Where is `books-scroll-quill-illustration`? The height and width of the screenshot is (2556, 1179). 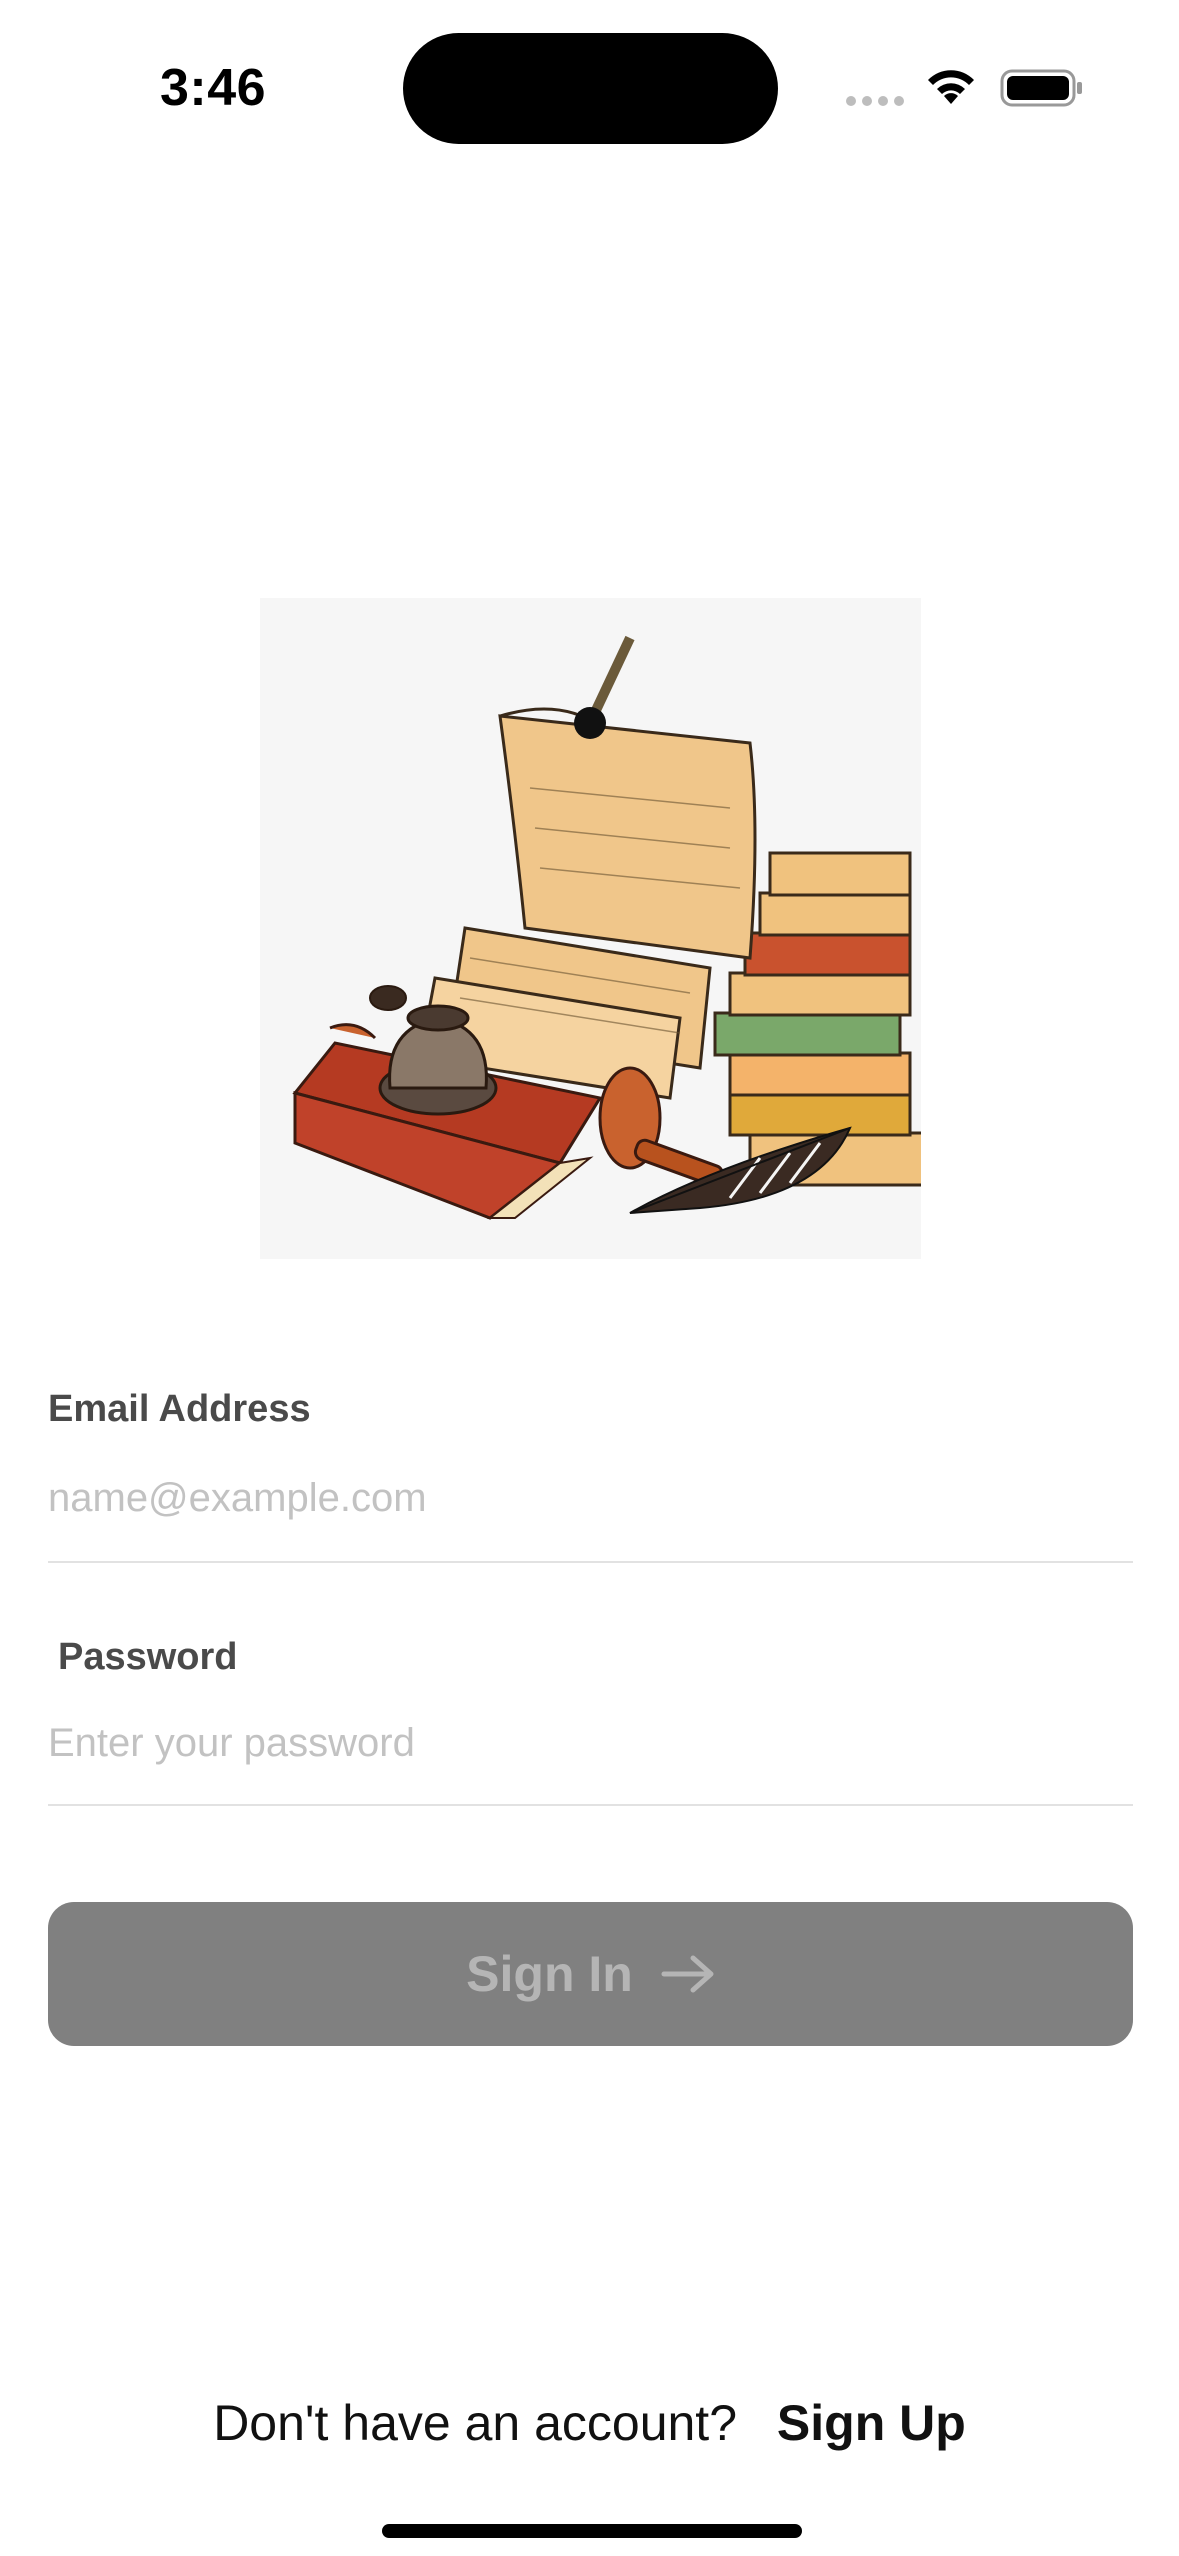 books-scroll-quill-illustration is located at coordinates (609, 927).